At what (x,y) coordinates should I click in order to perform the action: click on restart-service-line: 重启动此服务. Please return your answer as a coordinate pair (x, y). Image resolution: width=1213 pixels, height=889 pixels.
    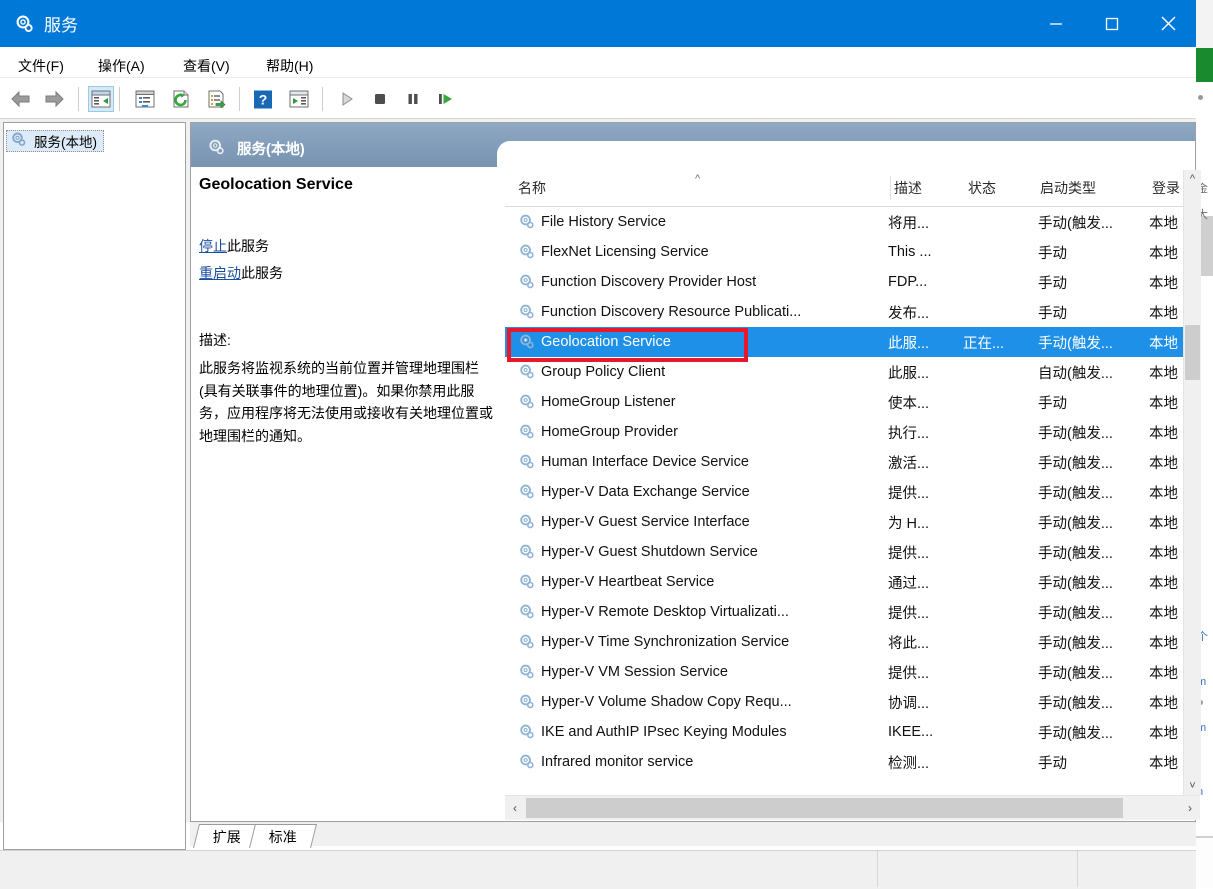
    Looking at the image, I should click on (241, 273).